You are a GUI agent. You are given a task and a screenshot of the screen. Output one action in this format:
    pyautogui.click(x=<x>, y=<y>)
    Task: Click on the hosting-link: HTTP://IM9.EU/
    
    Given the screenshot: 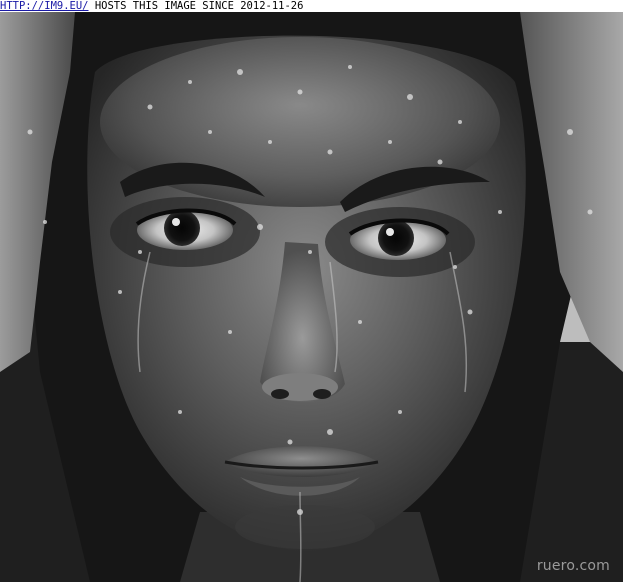 What is the action you would take?
    pyautogui.click(x=44, y=6)
    